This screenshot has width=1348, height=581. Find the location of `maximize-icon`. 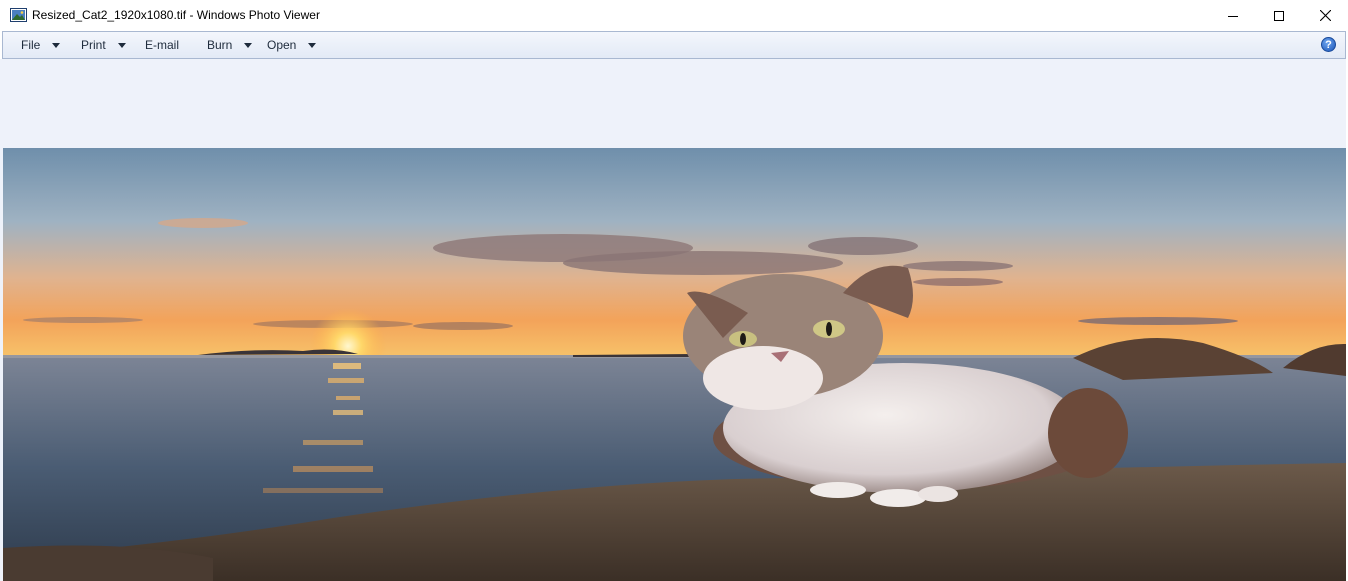

maximize-icon is located at coordinates (1279, 15).